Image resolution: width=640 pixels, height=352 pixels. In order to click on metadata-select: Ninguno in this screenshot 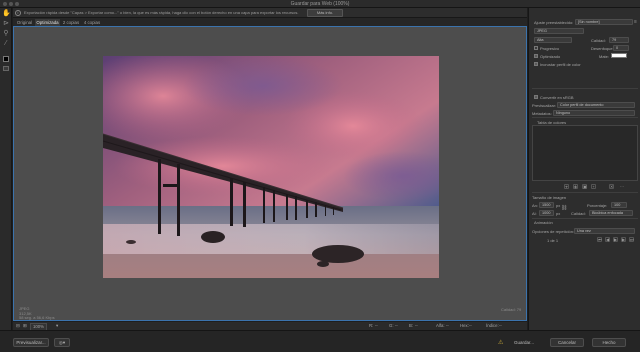, I will do `click(594, 113)`.